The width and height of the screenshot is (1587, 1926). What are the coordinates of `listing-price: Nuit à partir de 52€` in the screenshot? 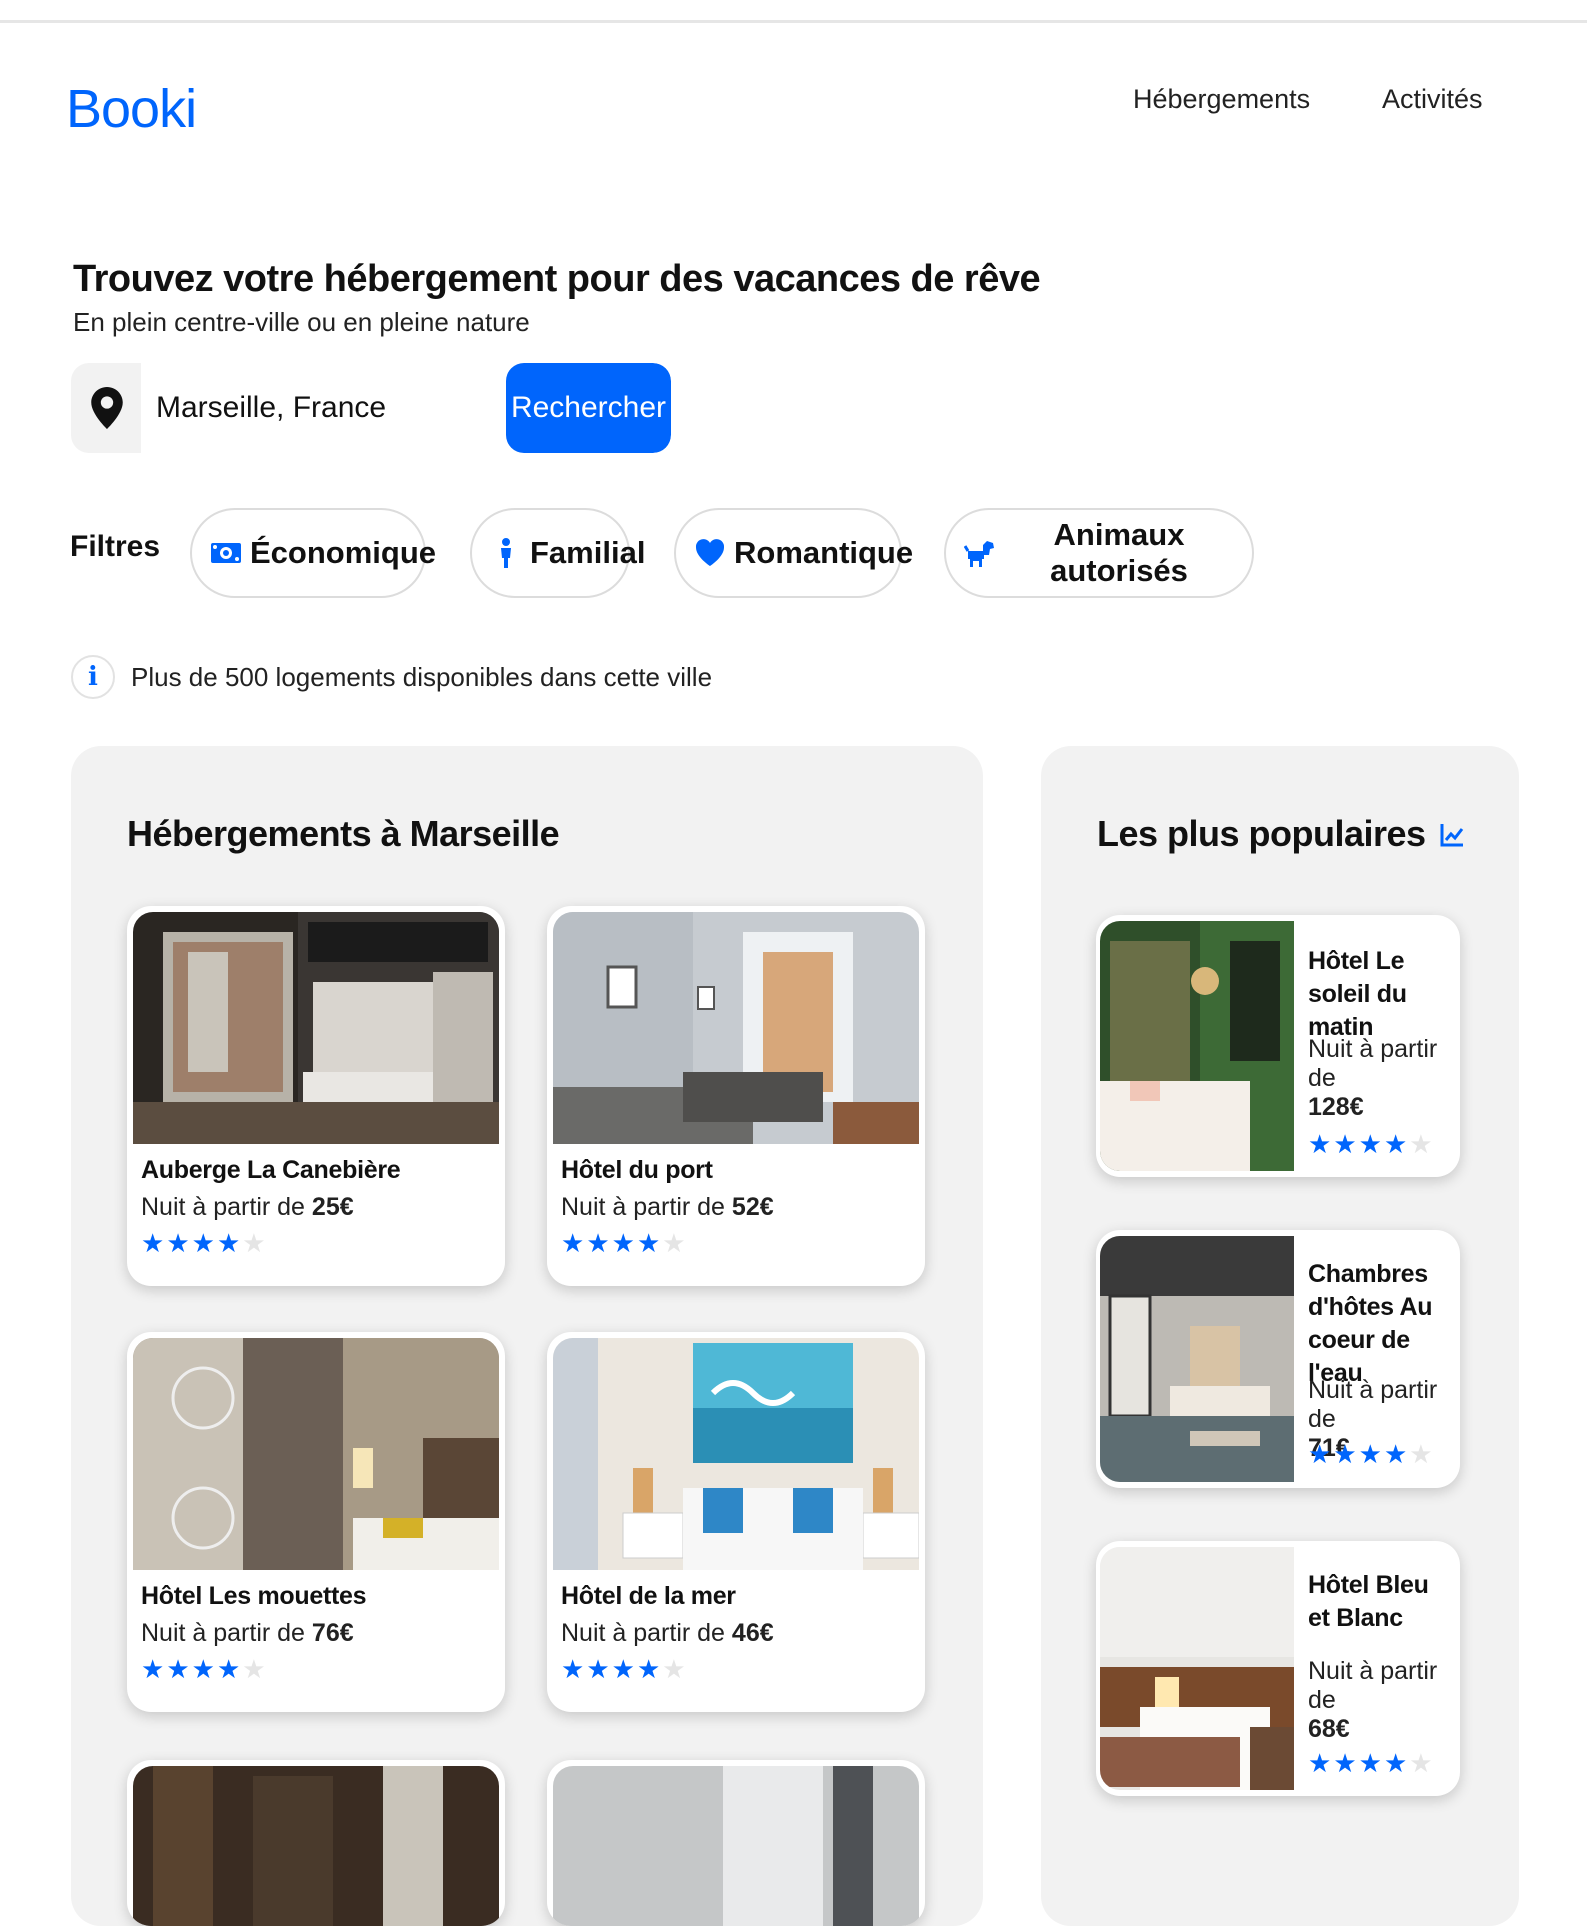 It's located at (667, 1207).